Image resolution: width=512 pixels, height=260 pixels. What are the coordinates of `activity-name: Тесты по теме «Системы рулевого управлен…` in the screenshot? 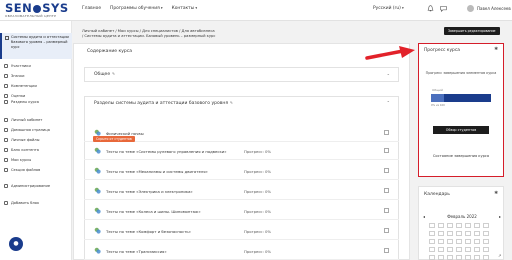 It's located at (166, 151).